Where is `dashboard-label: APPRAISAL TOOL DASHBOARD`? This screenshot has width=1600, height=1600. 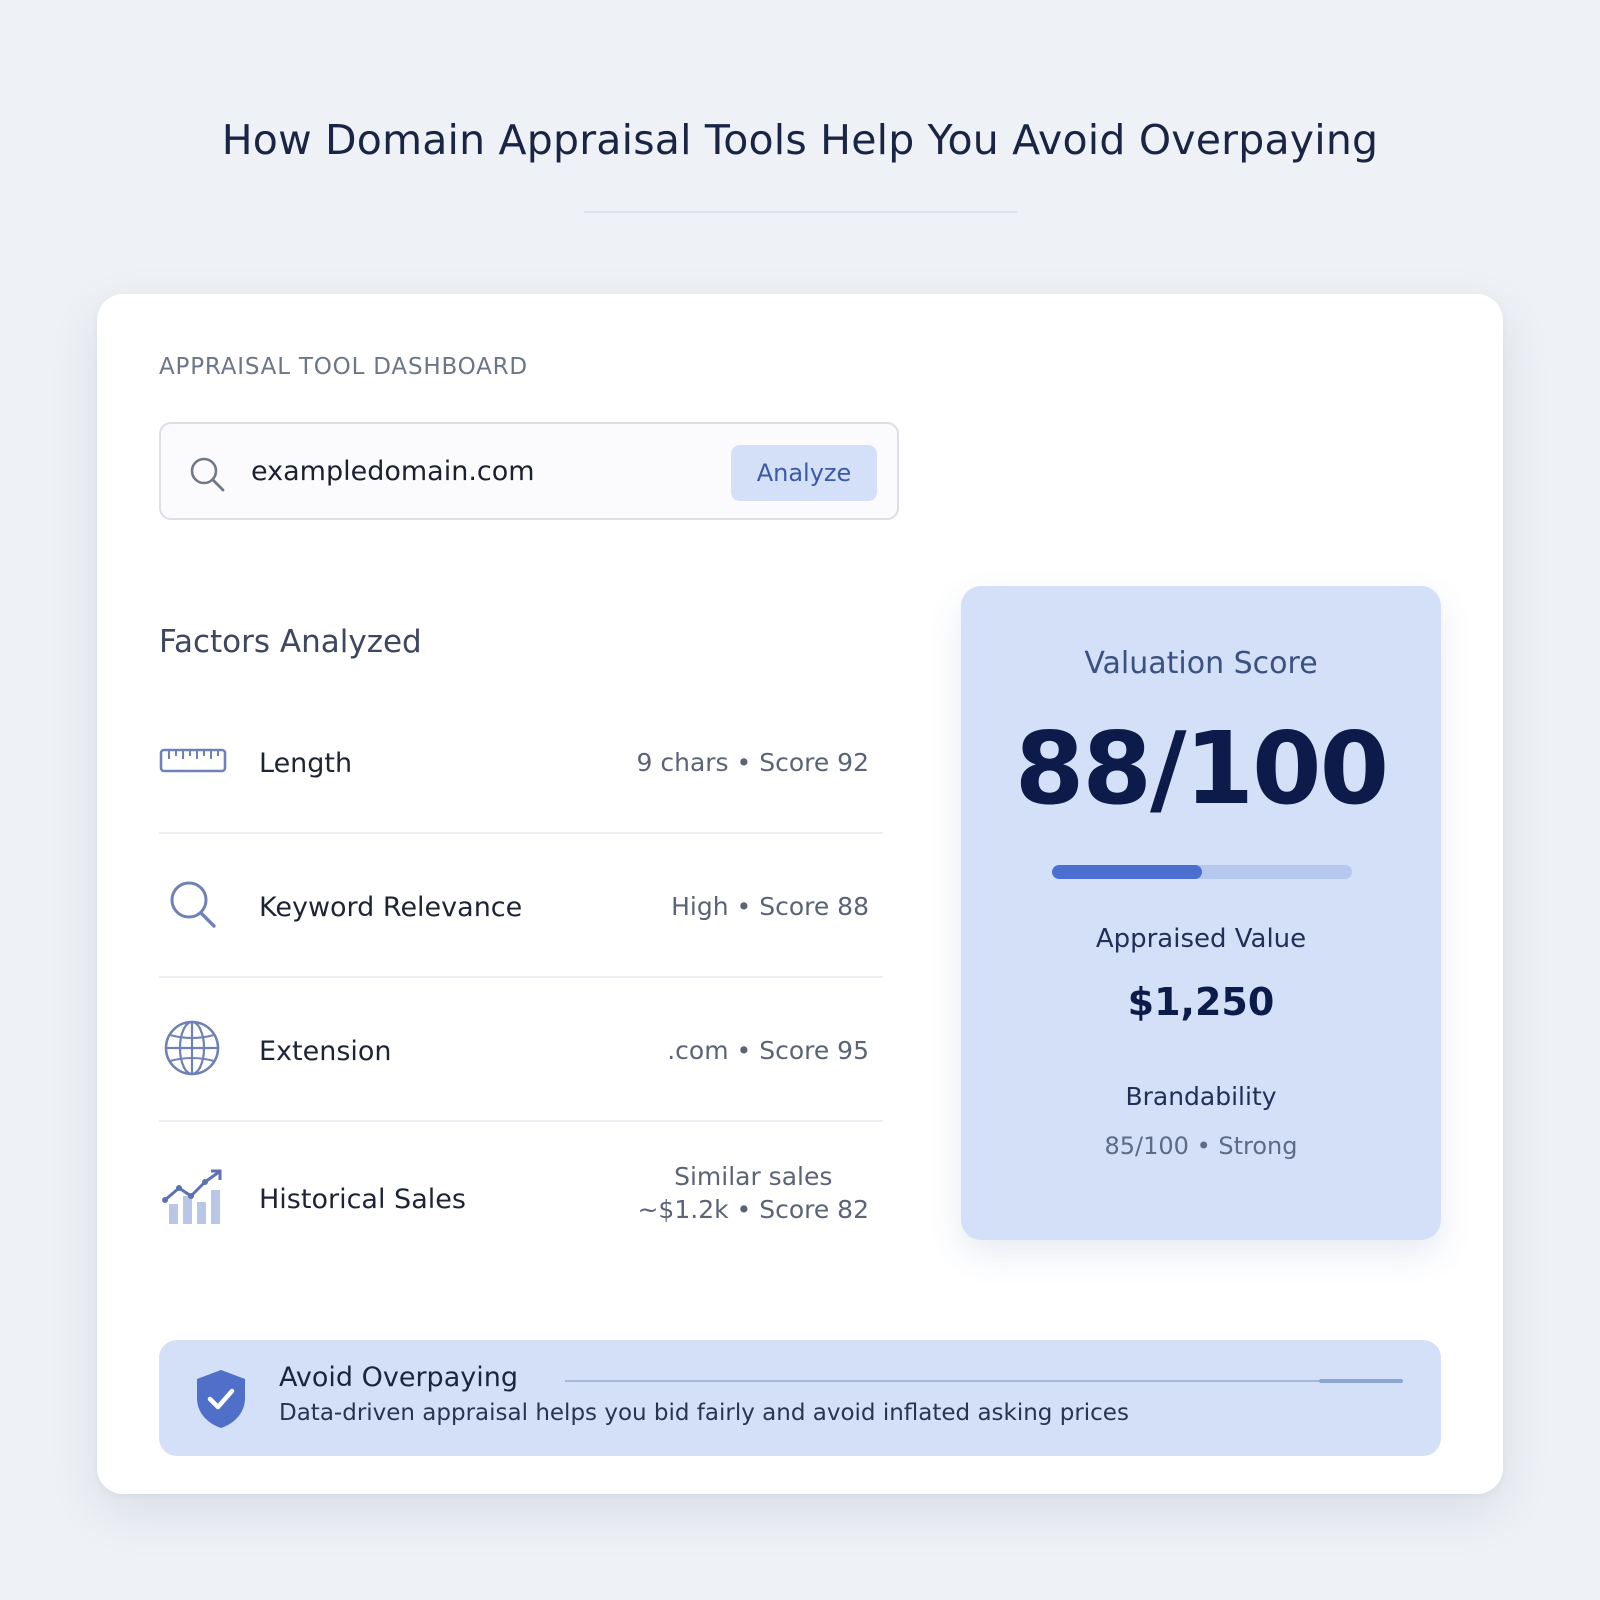 dashboard-label: APPRAISAL TOOL DASHBOARD is located at coordinates (343, 367).